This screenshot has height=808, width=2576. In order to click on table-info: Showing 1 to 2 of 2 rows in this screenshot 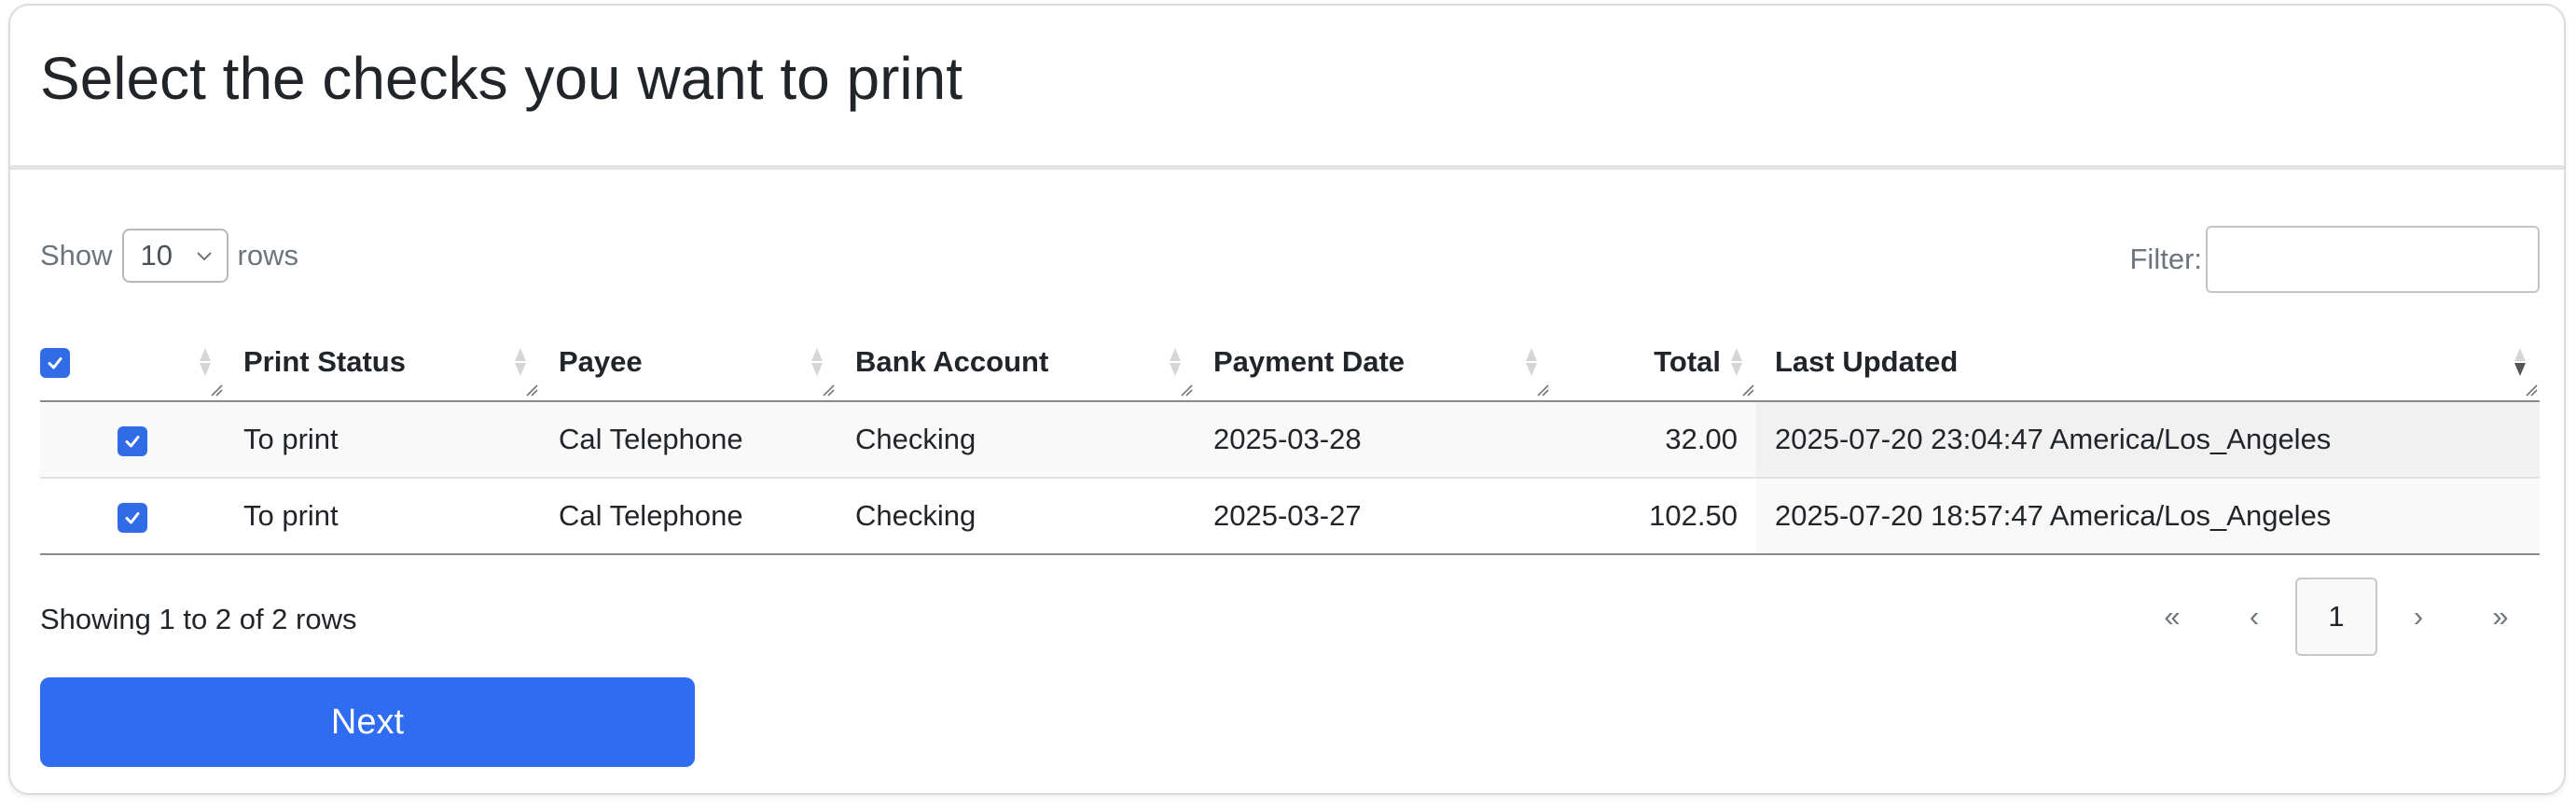, I will do `click(198, 619)`.